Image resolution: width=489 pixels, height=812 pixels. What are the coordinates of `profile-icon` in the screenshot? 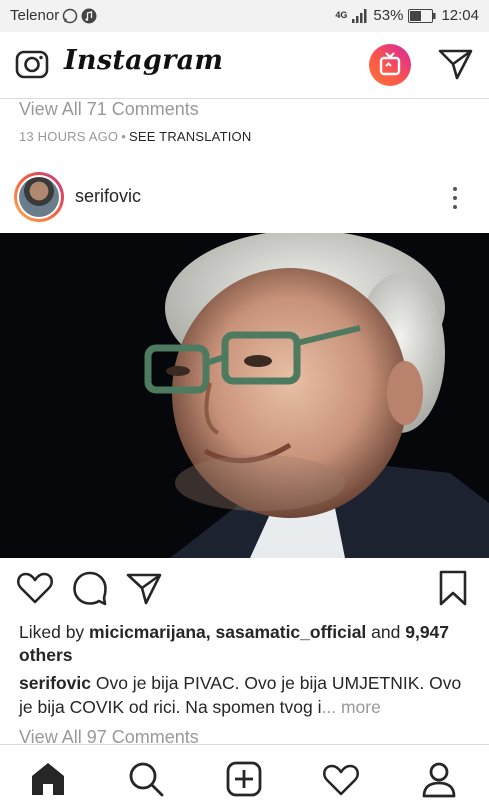 It's located at (439, 780).